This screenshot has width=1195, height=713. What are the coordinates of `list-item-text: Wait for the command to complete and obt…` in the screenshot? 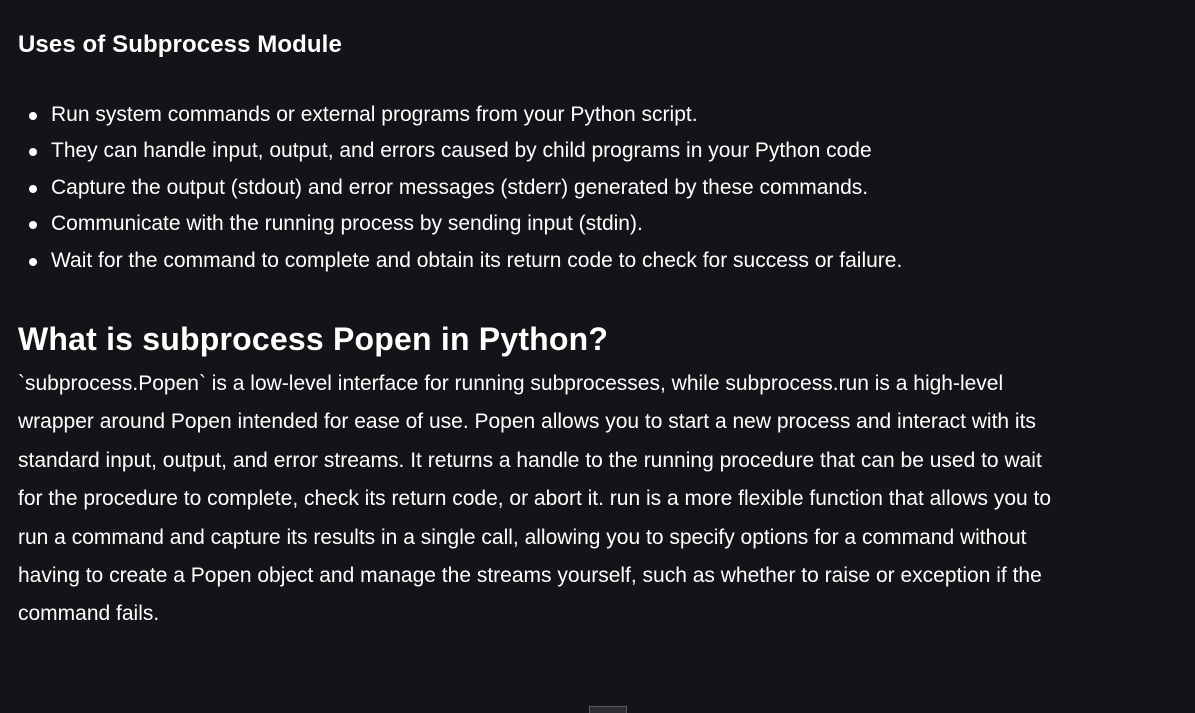 It's located at (477, 260).